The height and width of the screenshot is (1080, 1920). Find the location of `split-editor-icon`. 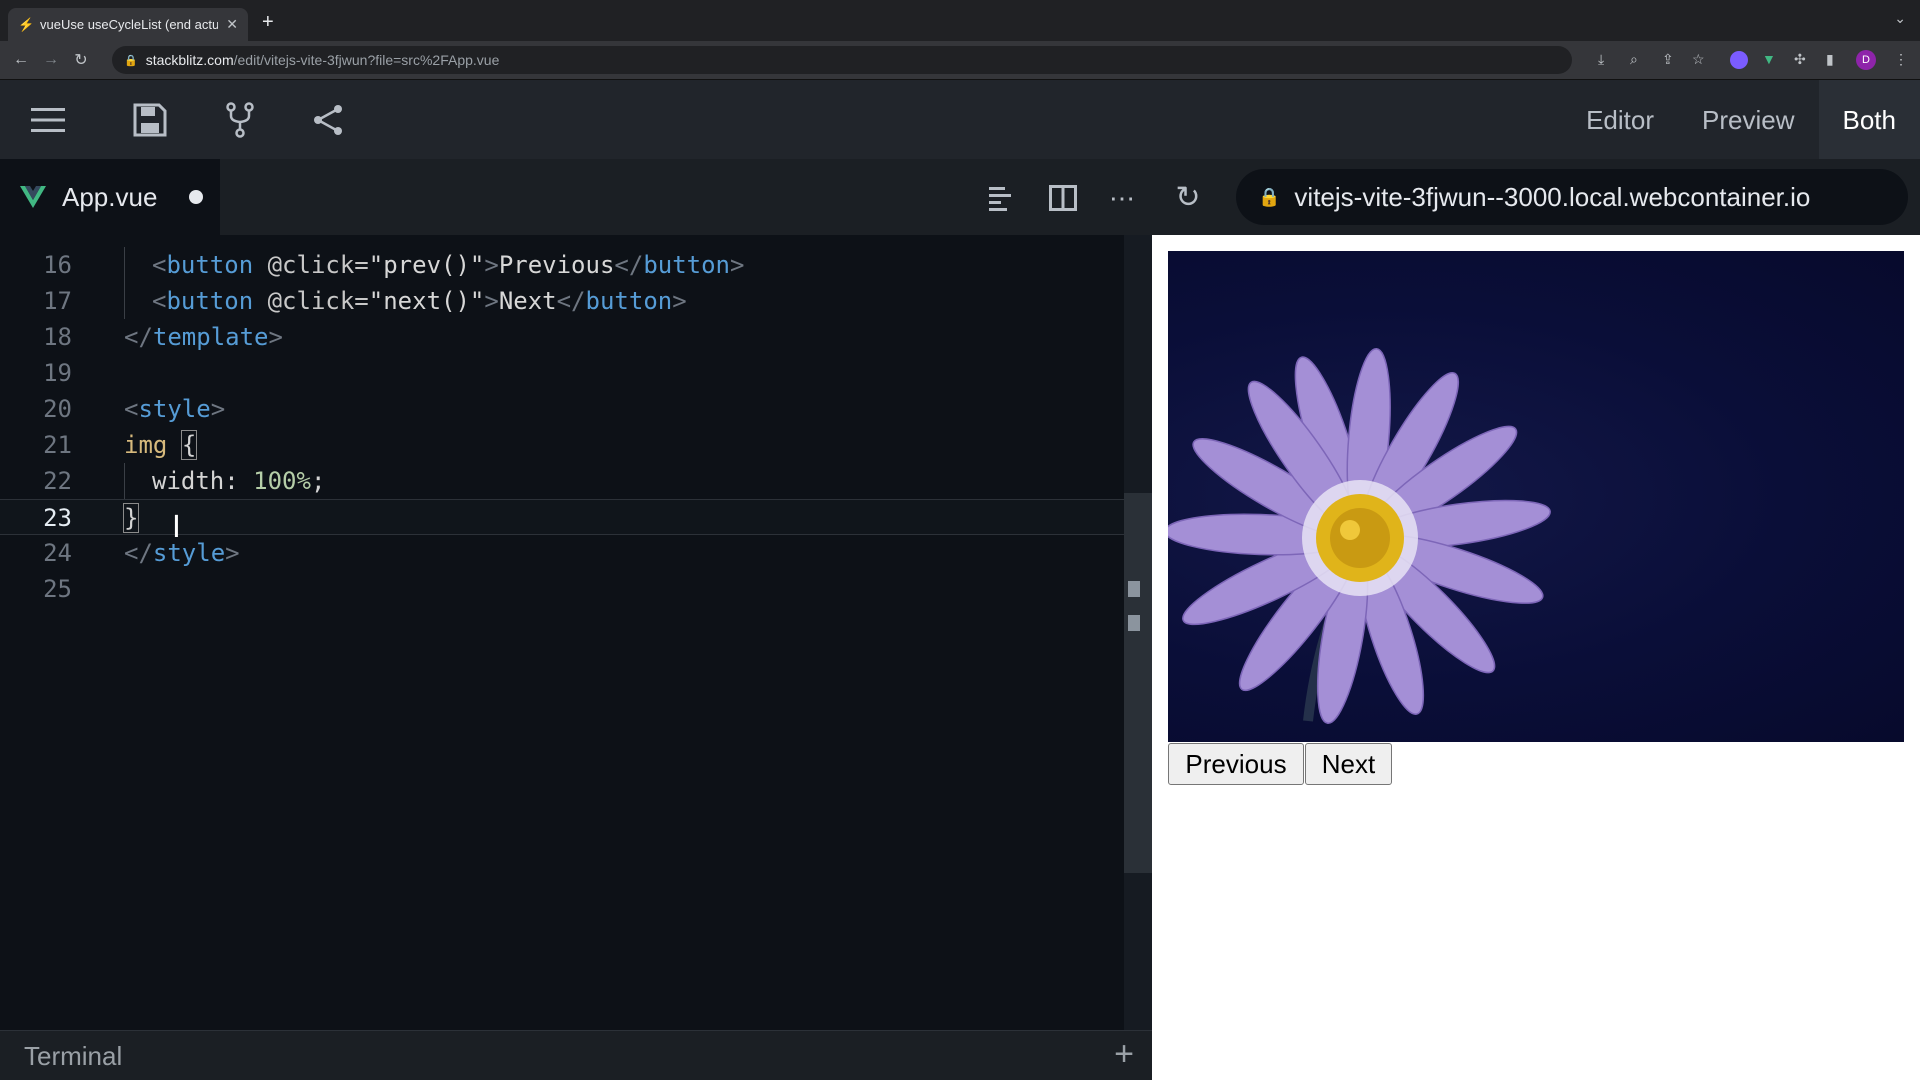

split-editor-icon is located at coordinates (1063, 198).